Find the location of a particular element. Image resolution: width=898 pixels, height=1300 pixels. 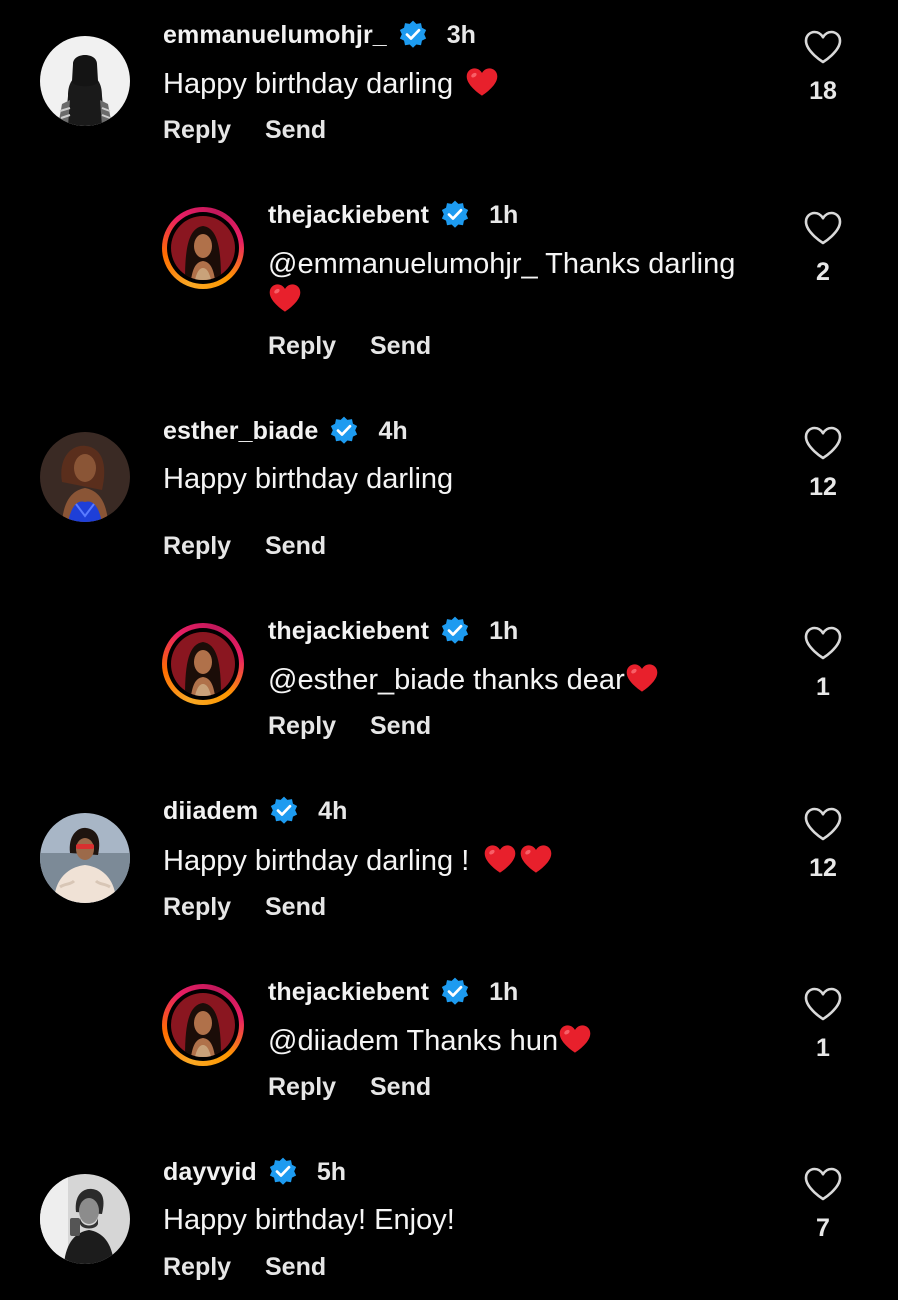

comment-header: dayvyid 5h is located at coordinates (254, 1172).